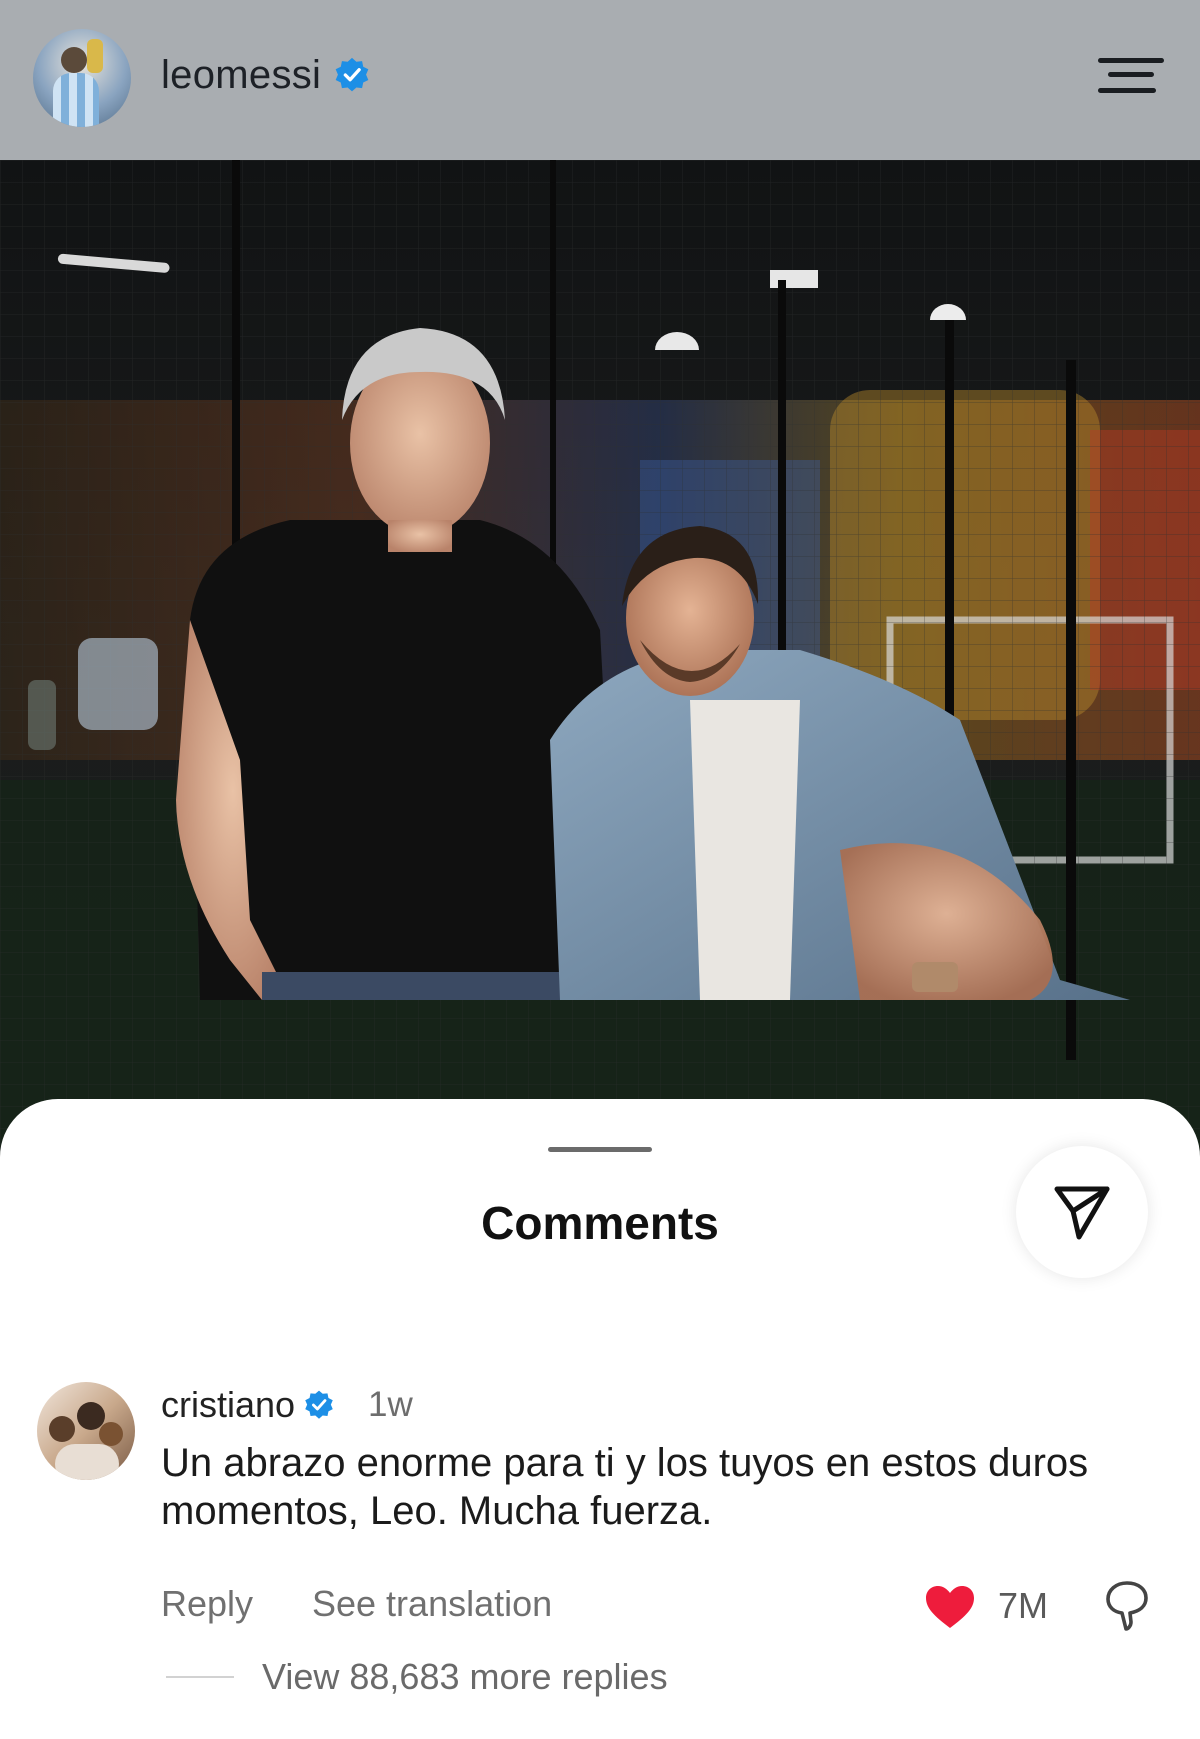 Image resolution: width=1200 pixels, height=1739 pixels. Describe the element at coordinates (228, 1405) in the screenshot. I see `commenter-username: cristiano` at that location.